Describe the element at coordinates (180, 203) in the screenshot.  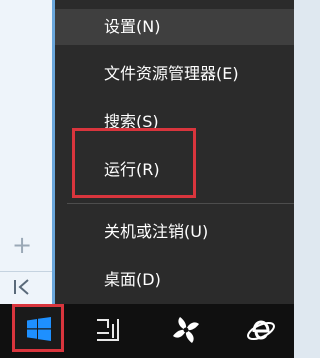
I see `menu-separator` at that location.